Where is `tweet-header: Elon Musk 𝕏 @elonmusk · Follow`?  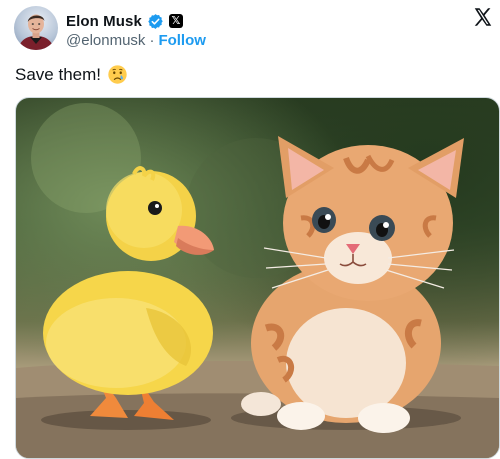 tweet-header: Elon Musk 𝕏 @elonmusk · Follow is located at coordinates (257, 31).